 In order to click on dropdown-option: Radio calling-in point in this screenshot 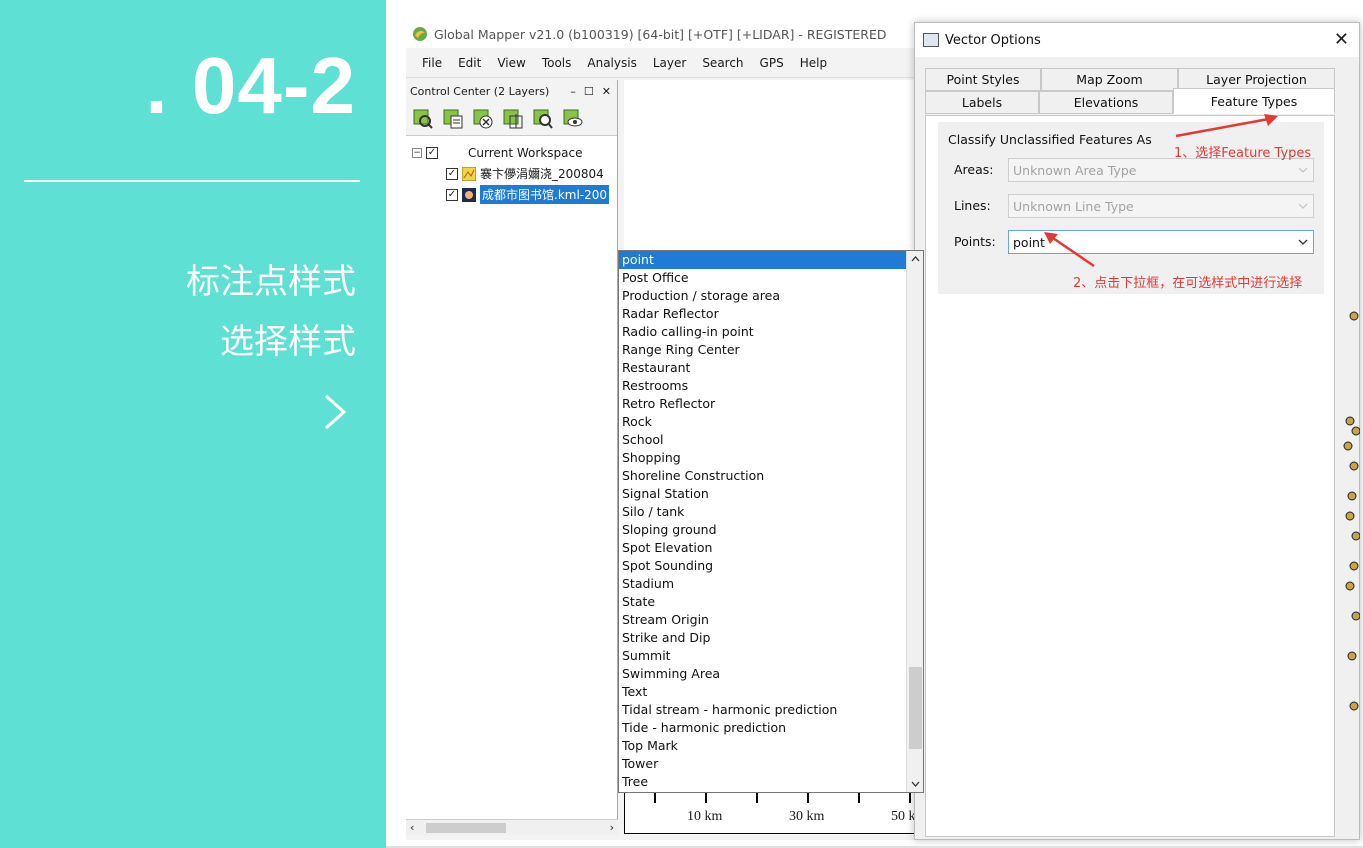, I will do `click(762, 332)`.